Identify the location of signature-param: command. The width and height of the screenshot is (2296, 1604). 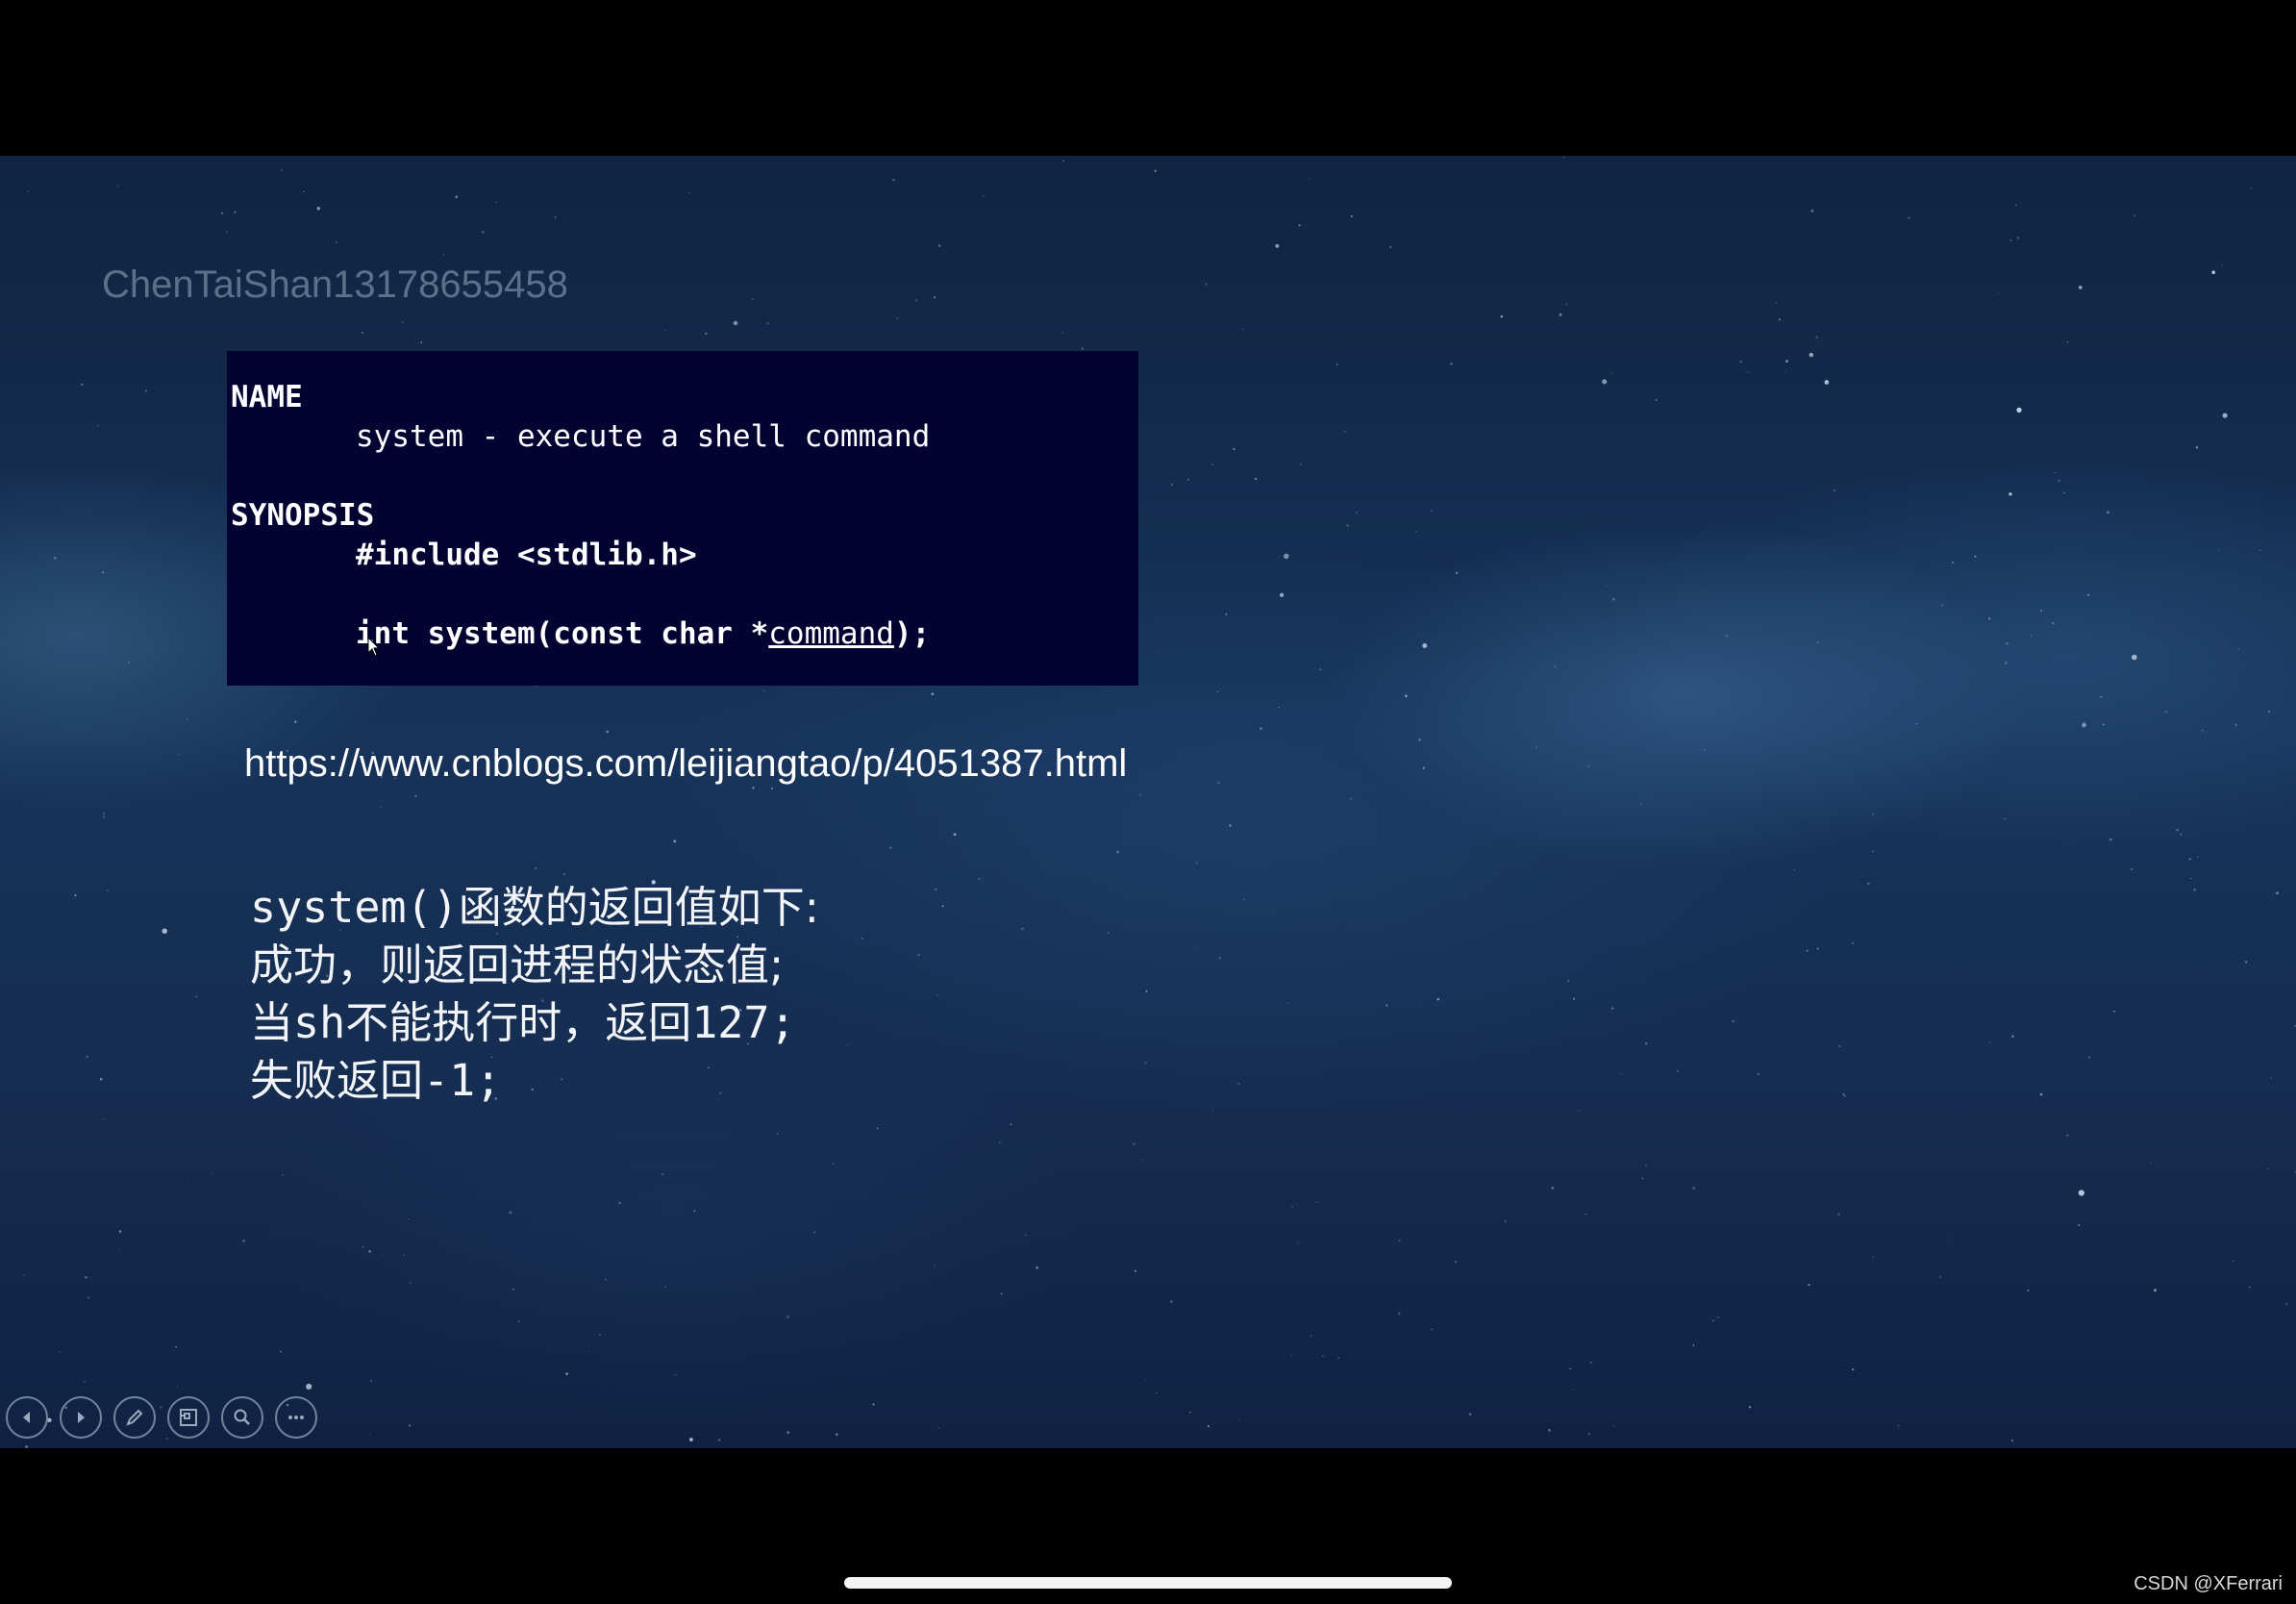
(831, 633).